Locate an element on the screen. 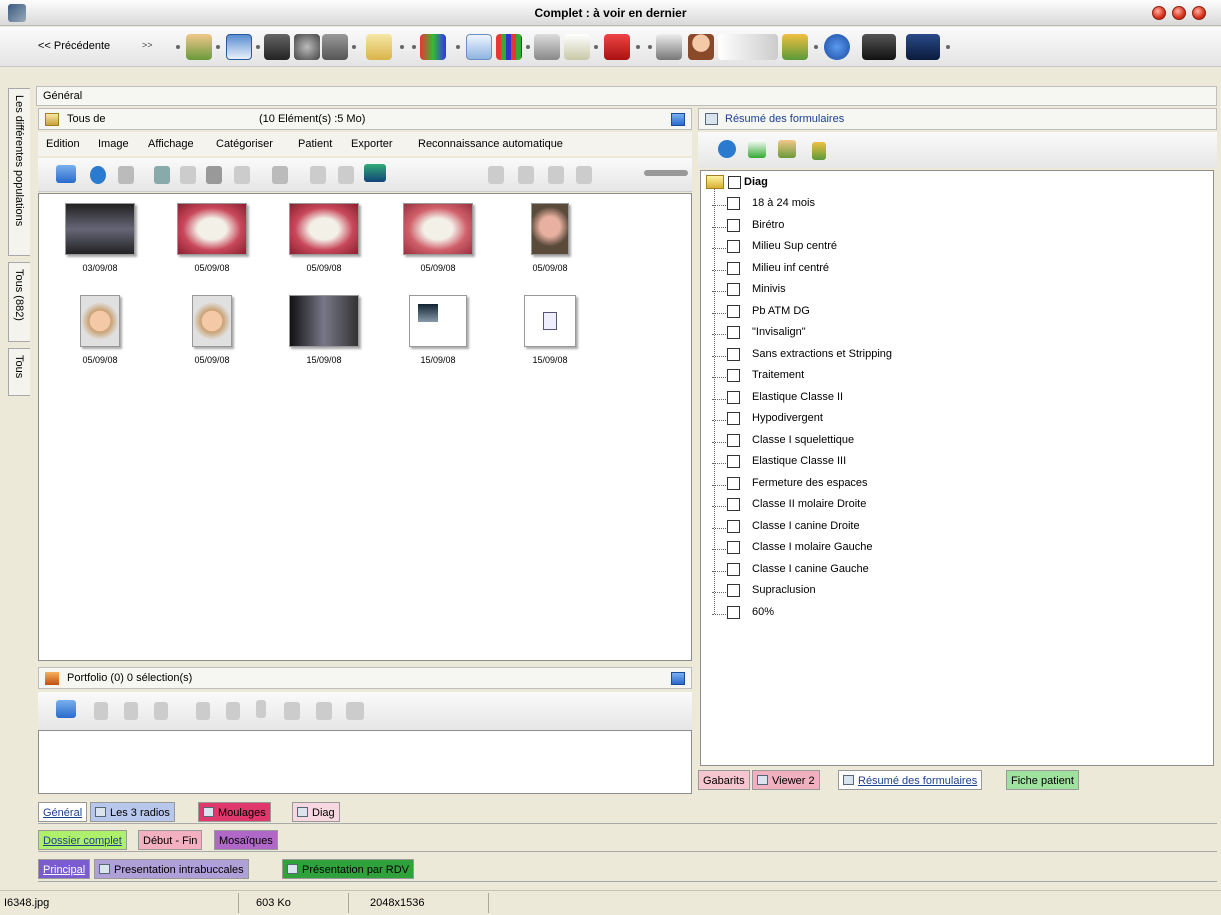 The width and height of the screenshot is (1221, 915). car-blue-icon is located at coordinates (923, 47).